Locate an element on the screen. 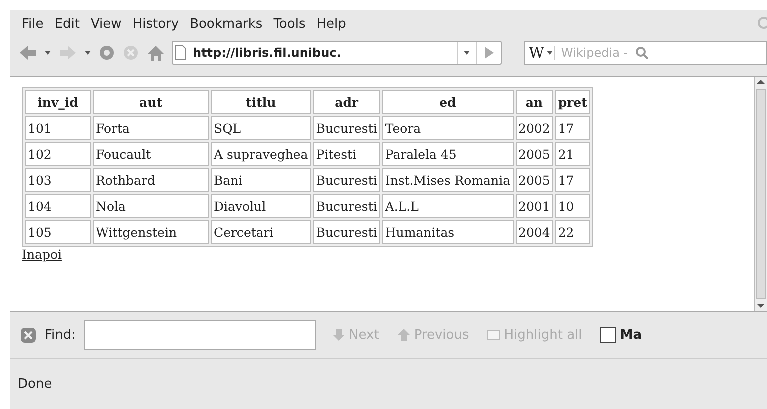 The width and height of the screenshot is (767, 409). column-header: titlu is located at coordinates (261, 102).